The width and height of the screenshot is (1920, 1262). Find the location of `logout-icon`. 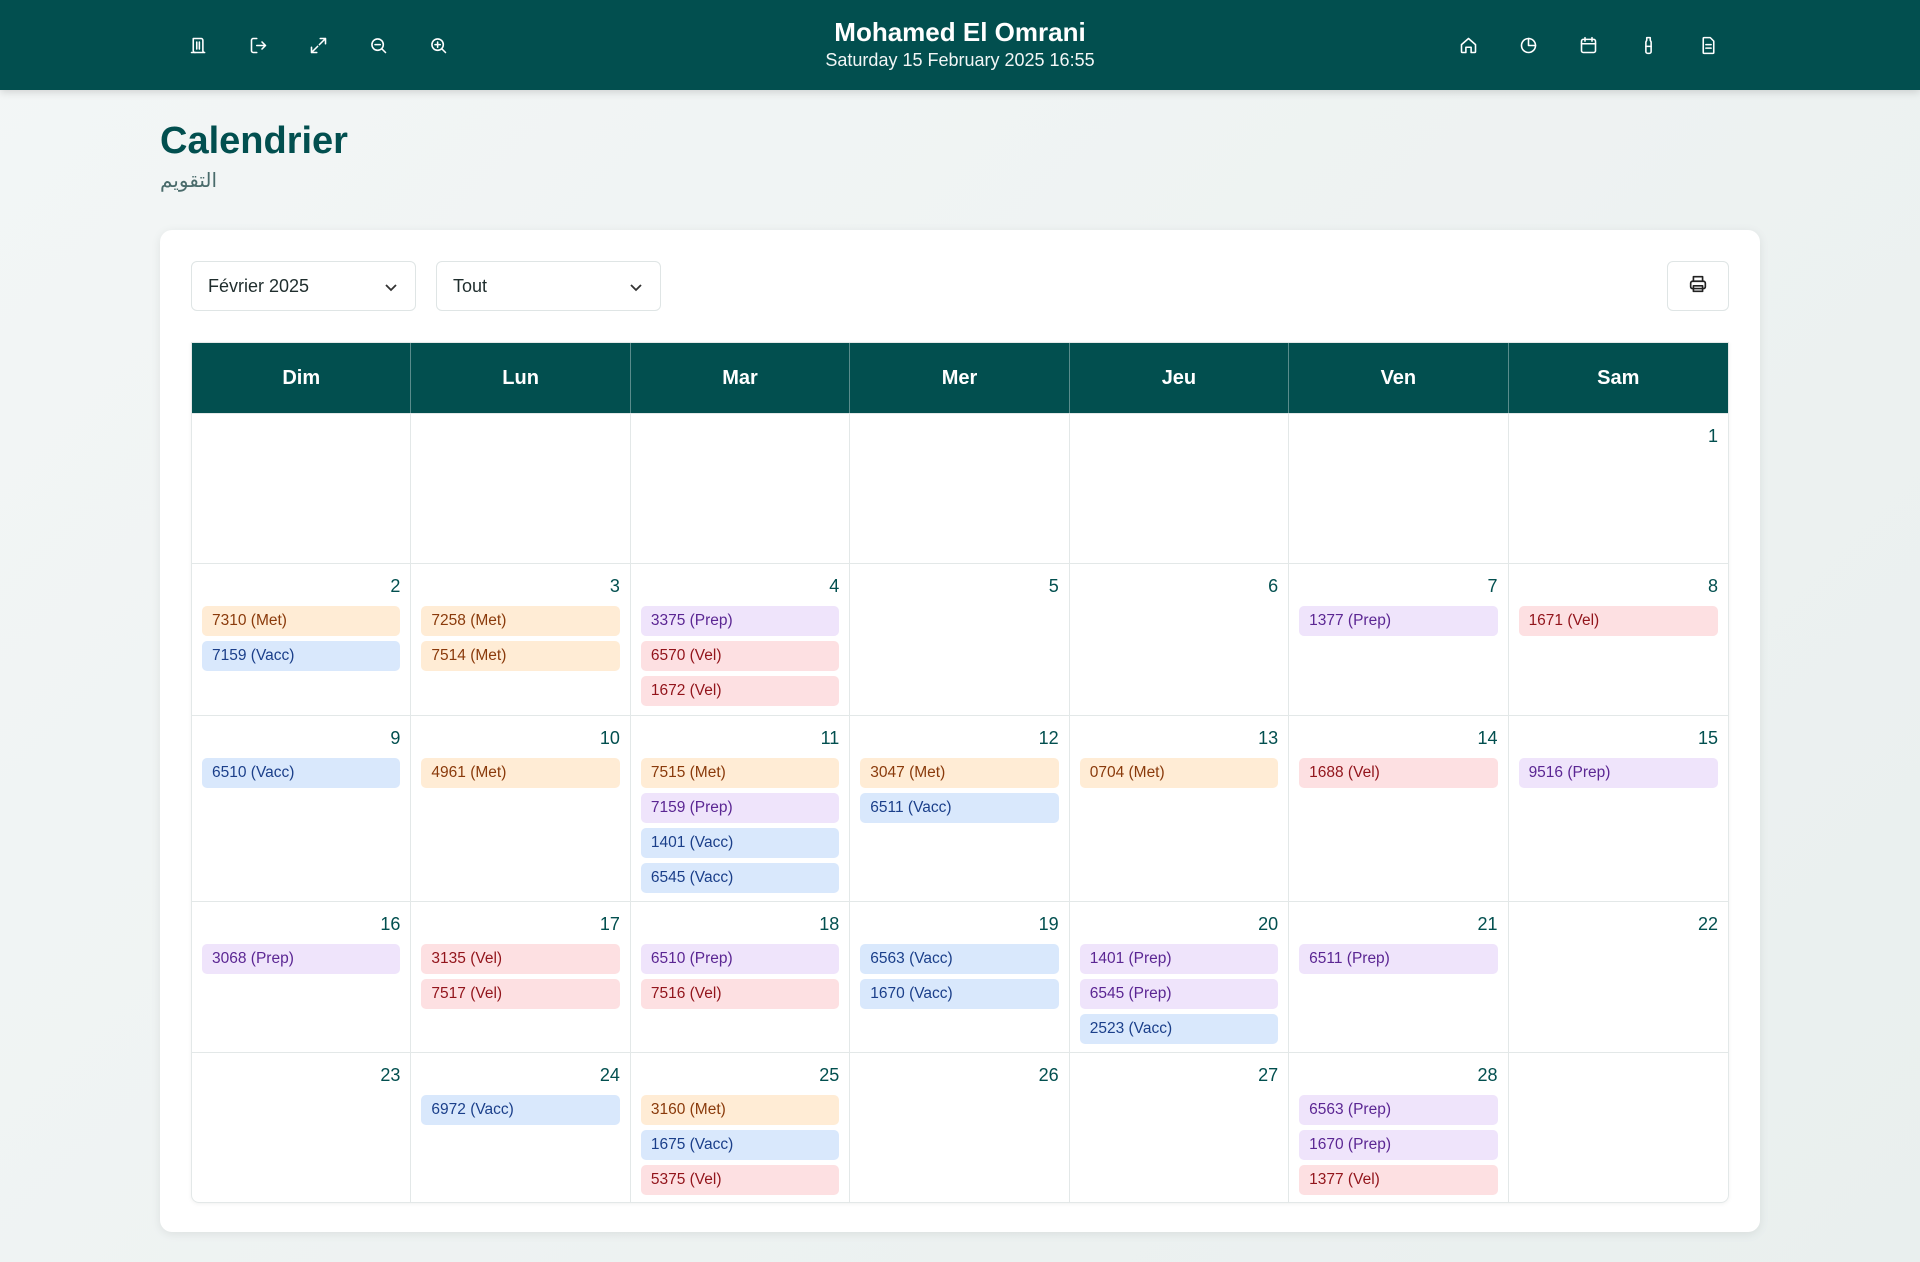

logout-icon is located at coordinates (258, 45).